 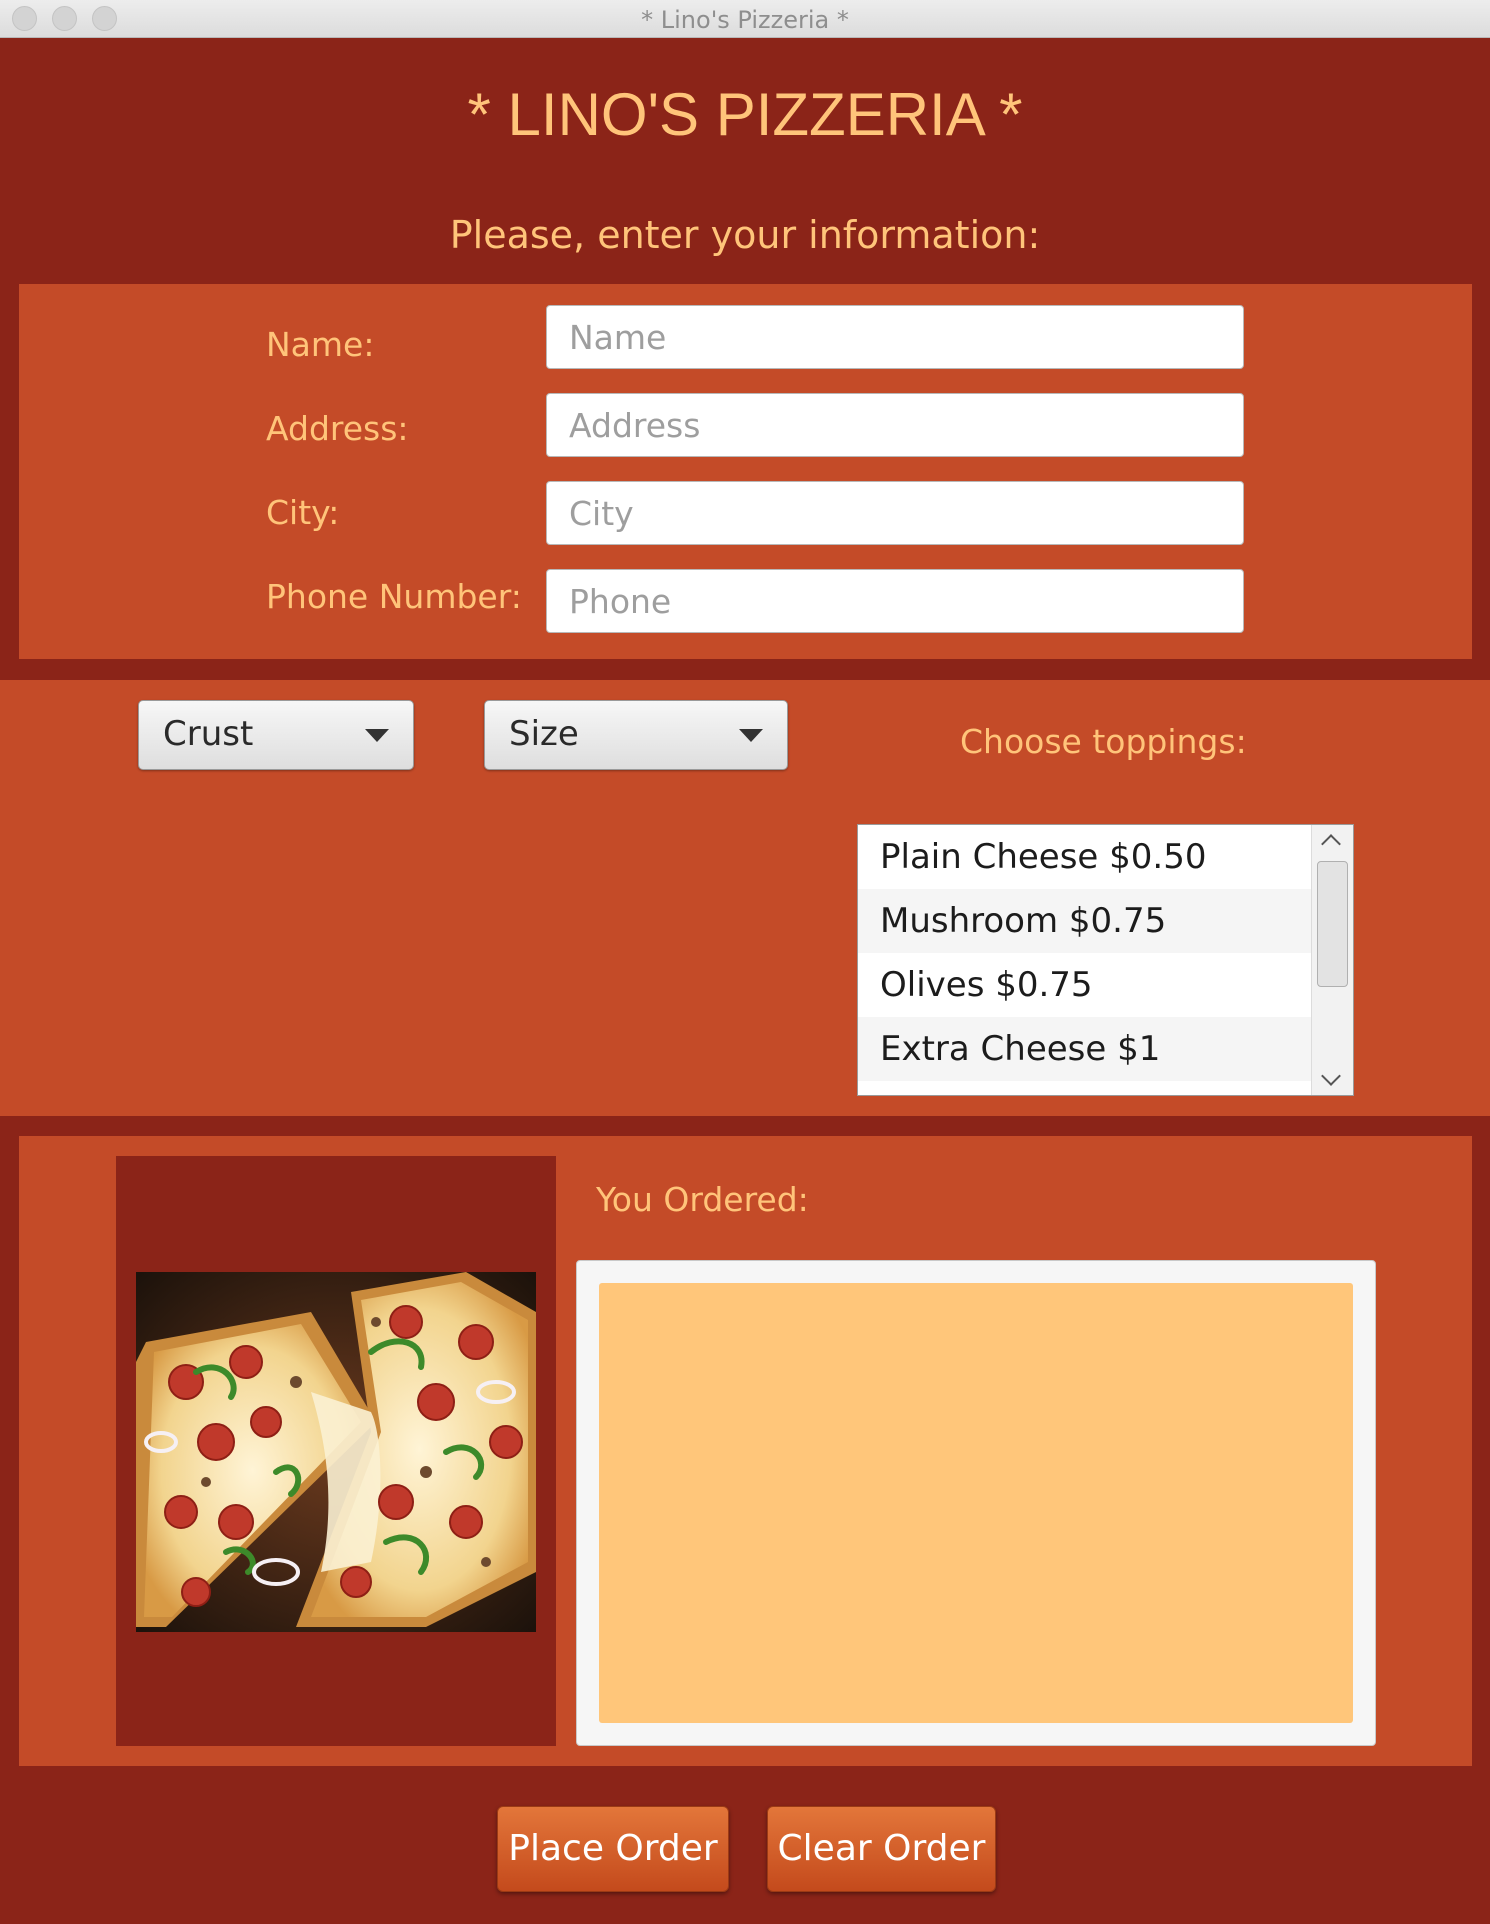 I want to click on order-summary-frame, so click(x=976, y=1503).